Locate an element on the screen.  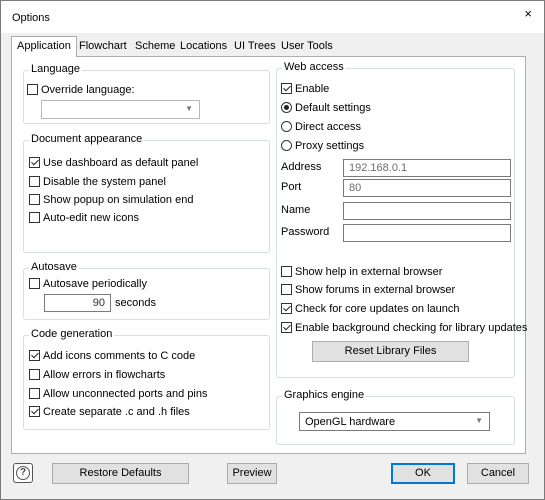
add-icons-comments-checkbox: Add icons comments to C code is located at coordinates (112, 356).